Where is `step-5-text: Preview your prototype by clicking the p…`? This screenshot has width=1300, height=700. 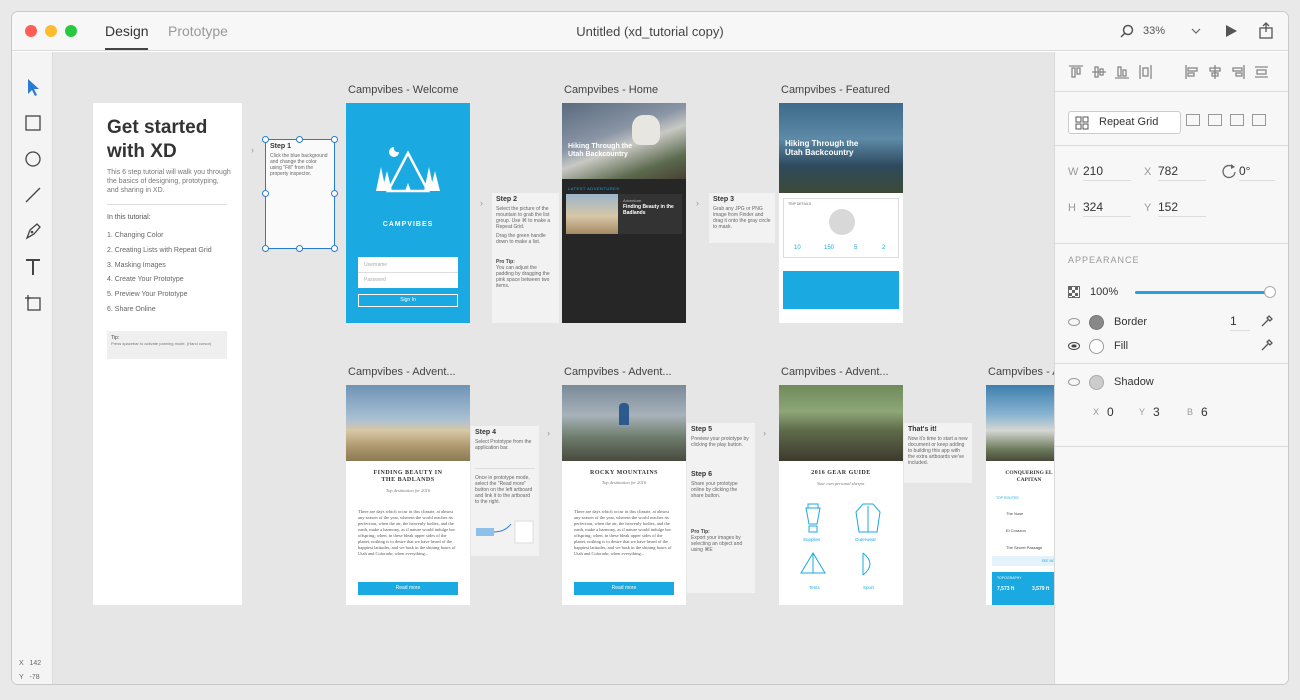
step-5-text: Preview your prototype by clicking the p… is located at coordinates (720, 442).